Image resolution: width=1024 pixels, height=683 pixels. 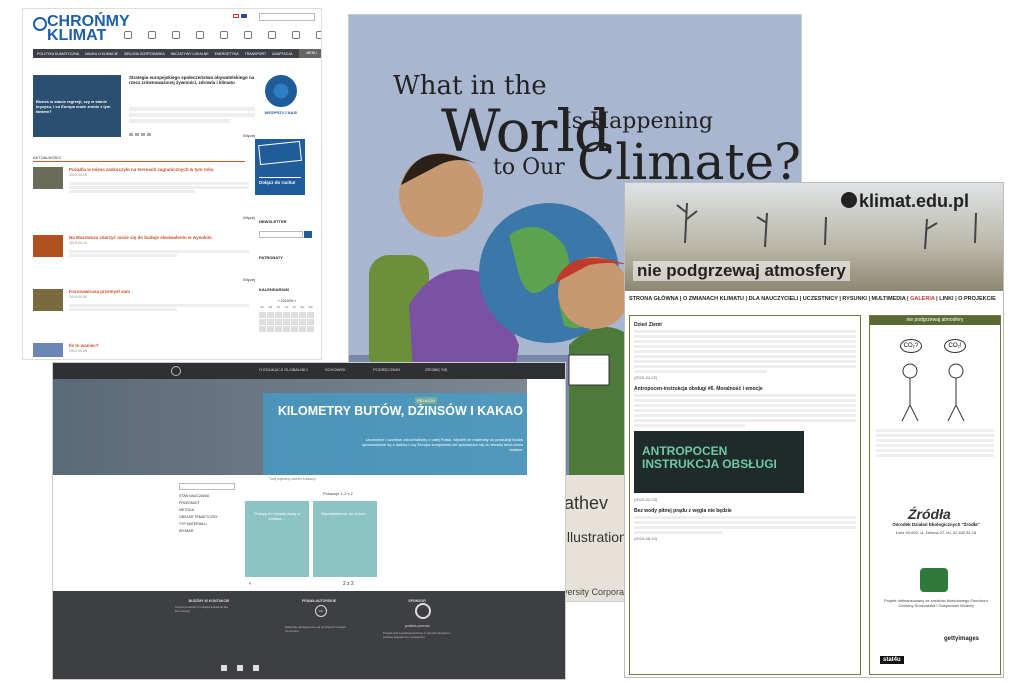 I want to click on creative-commons-icon: cc, so click(x=321, y=611).